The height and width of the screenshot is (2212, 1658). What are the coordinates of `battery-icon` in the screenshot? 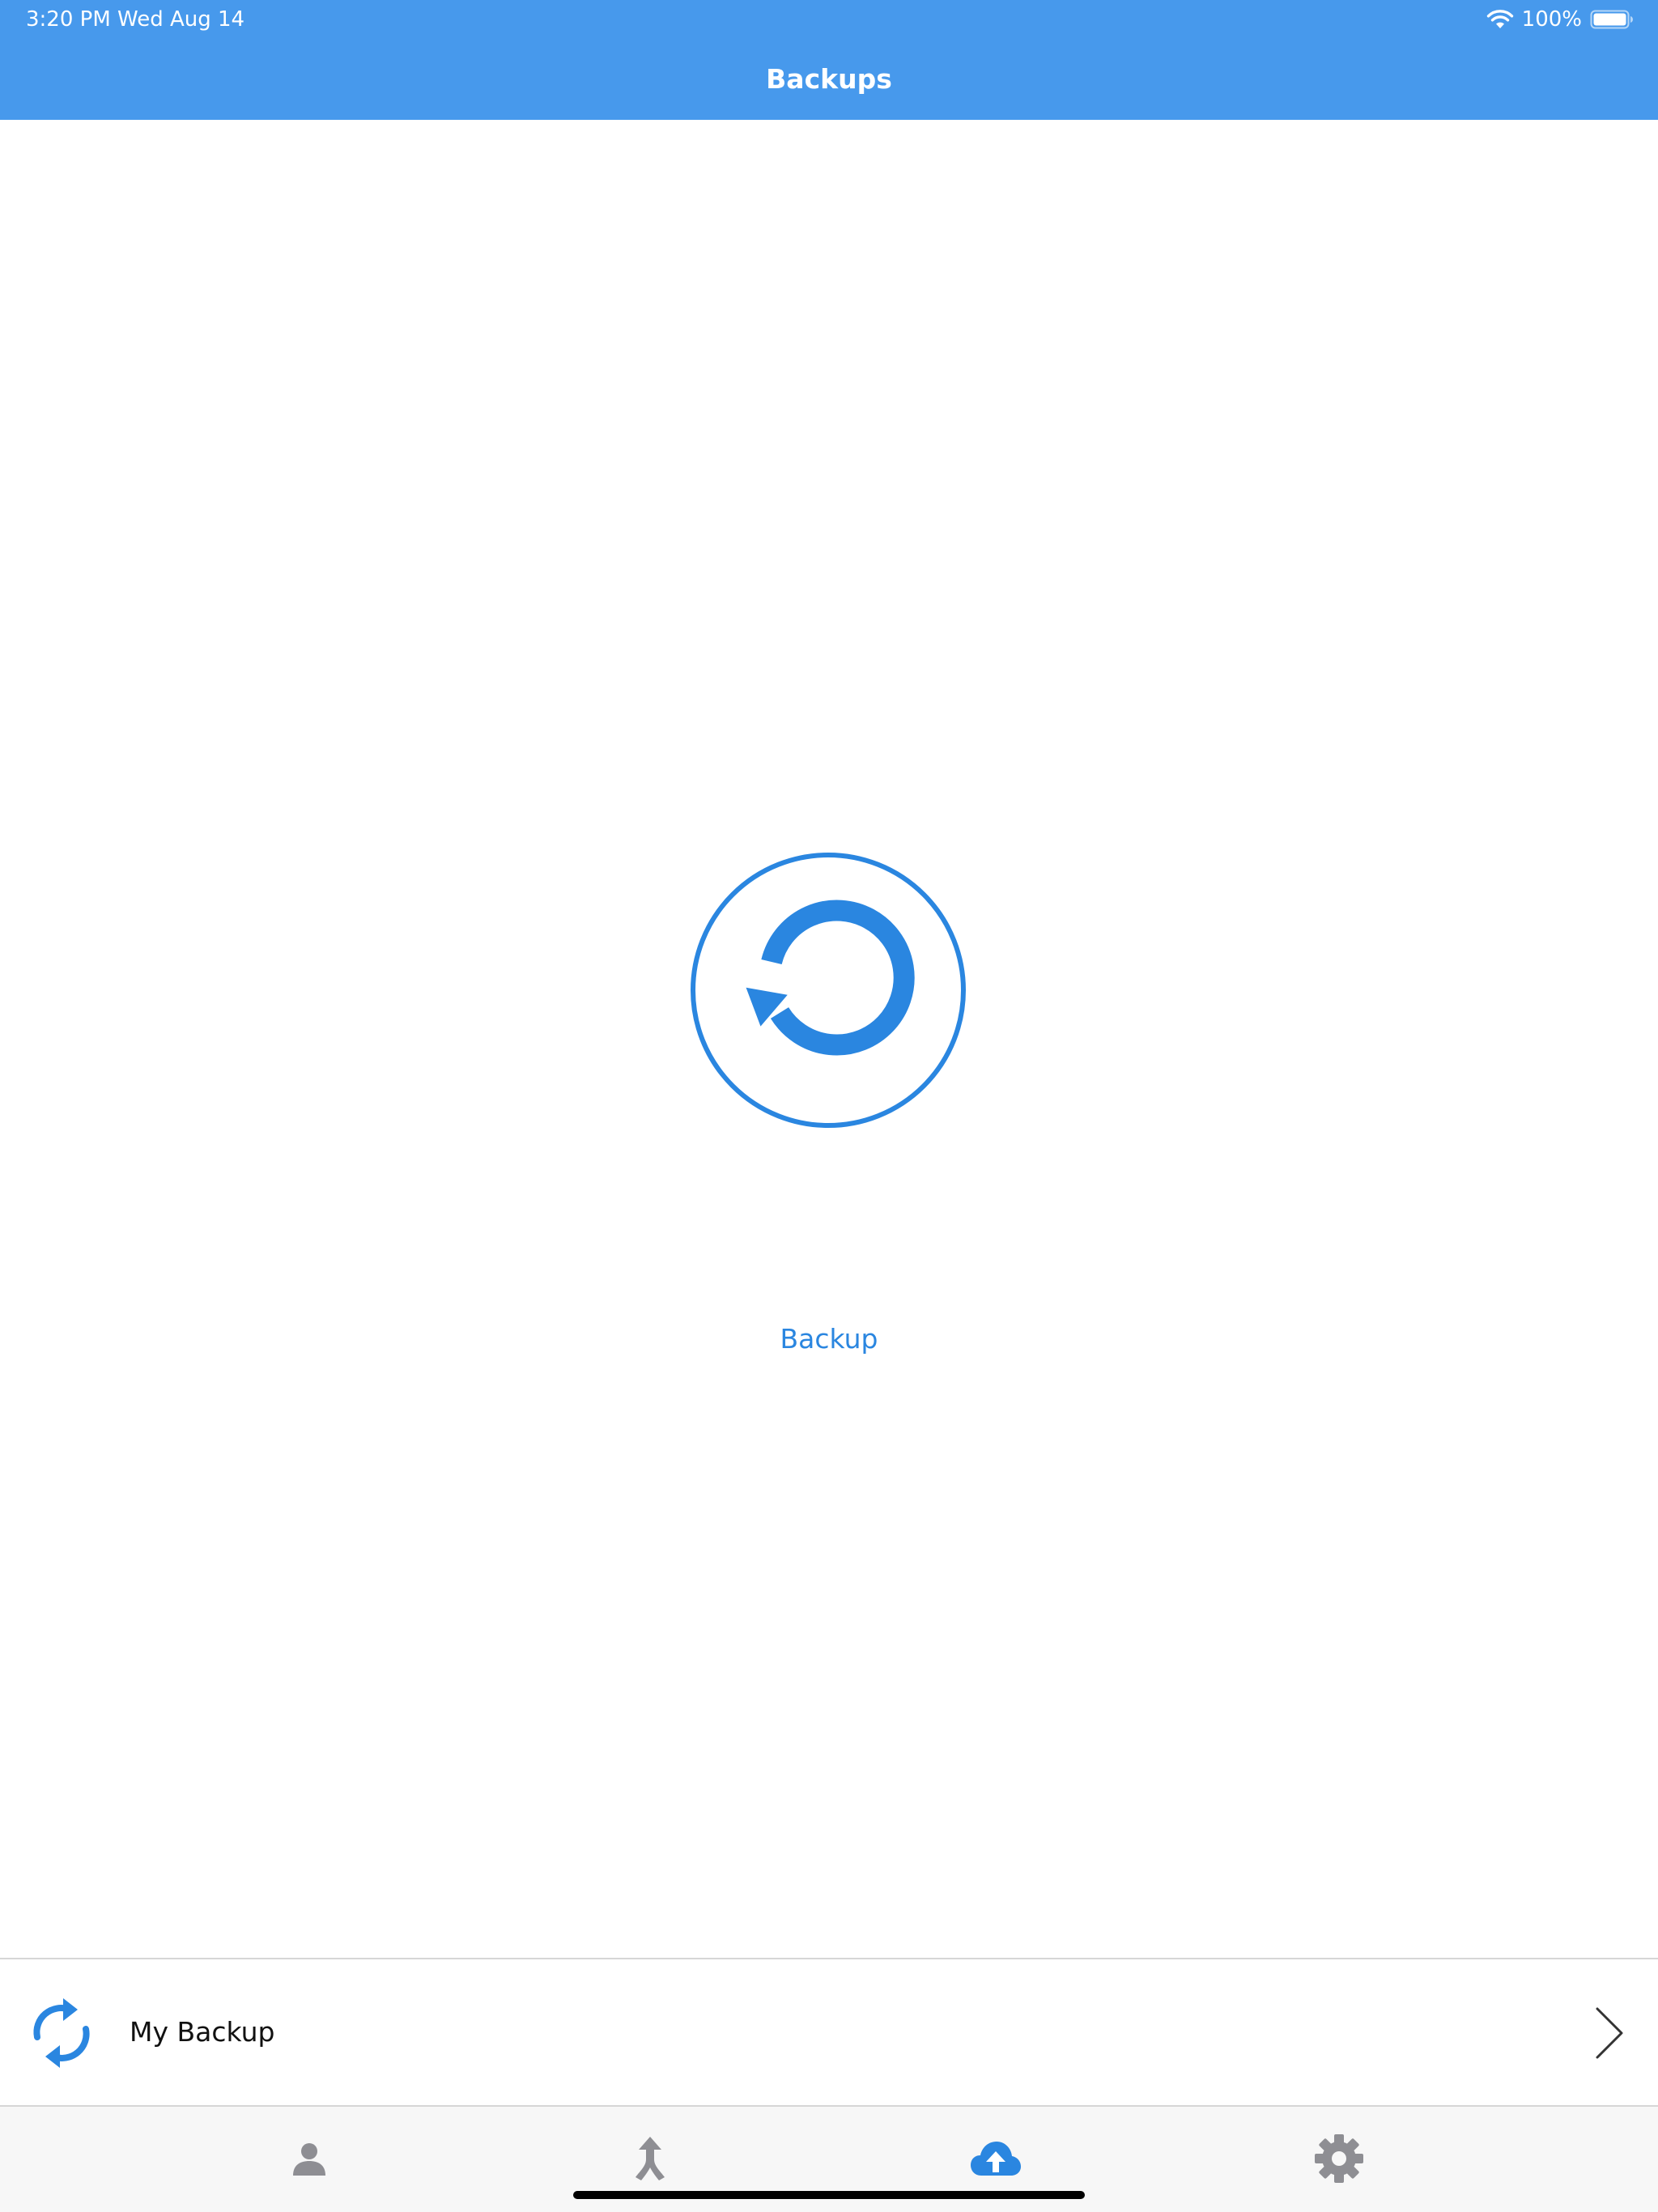 It's located at (1611, 19).